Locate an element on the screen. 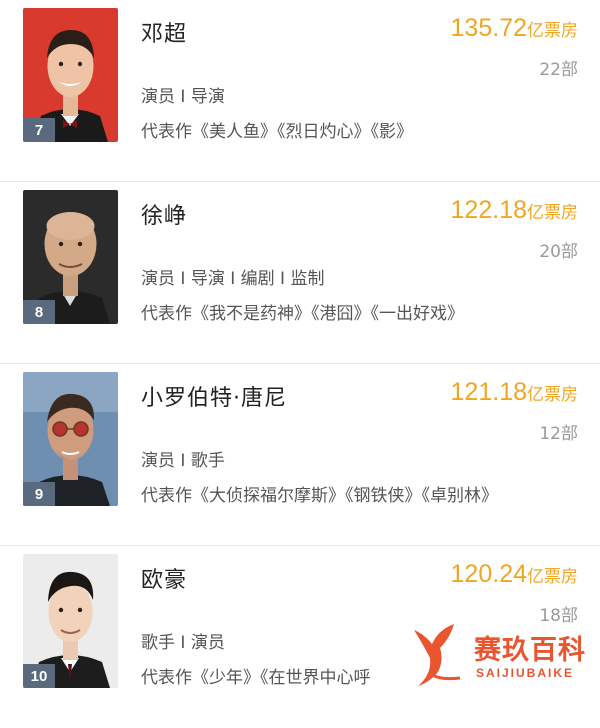  box-office: 122.18亿票房 is located at coordinates (514, 210).